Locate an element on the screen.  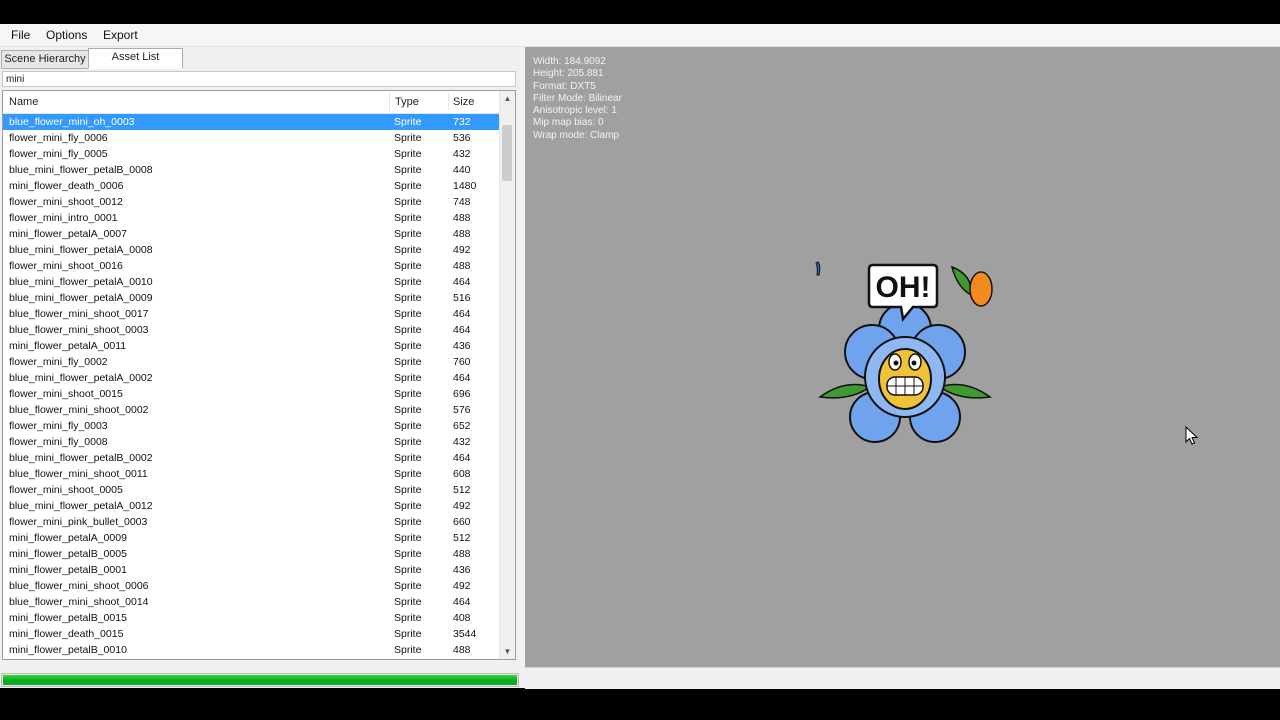
table-row: blue_flower_mini_shoot_0003 Sprite 464 is located at coordinates (251, 330).